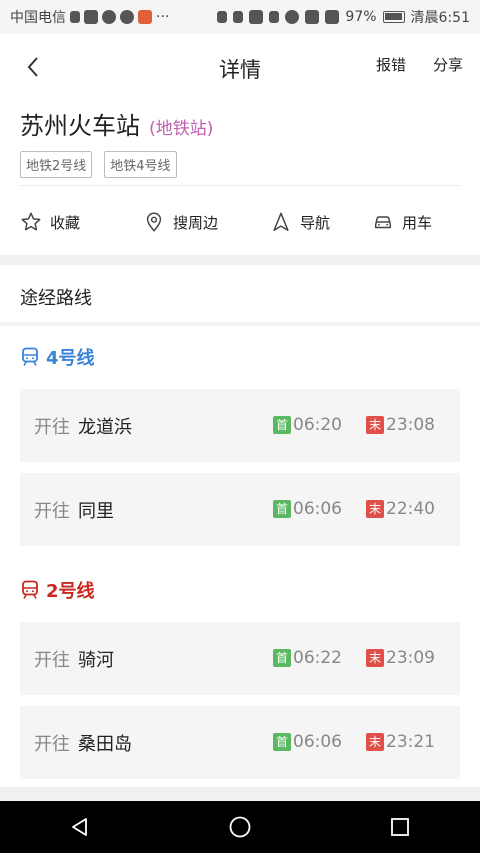 The image size is (480, 853). What do you see at coordinates (140, 164) in the screenshot?
I see `line-tag: 地铁4号线` at bounding box center [140, 164].